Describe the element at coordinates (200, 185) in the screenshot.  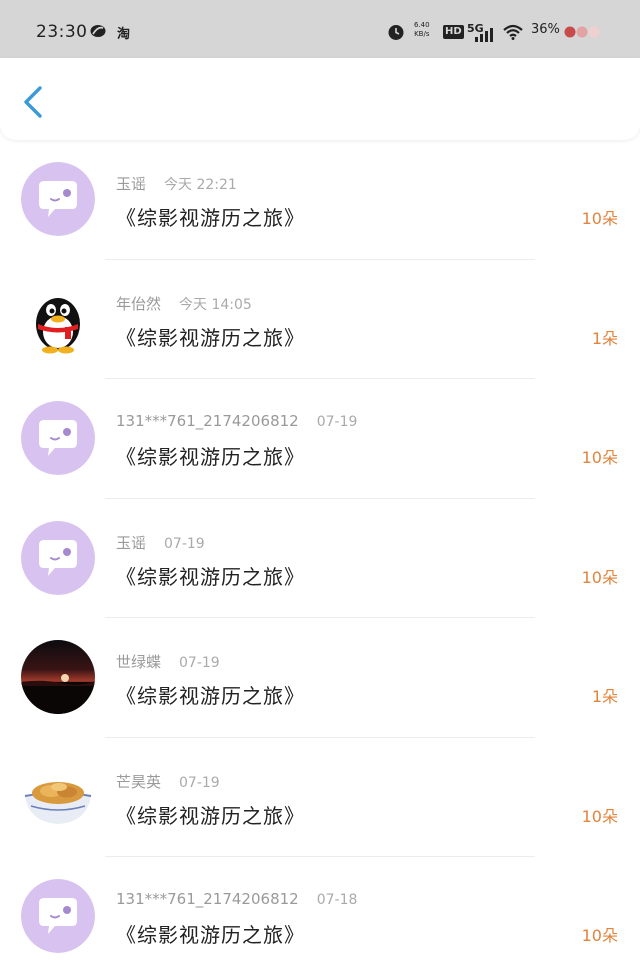
I see `sent-date: 今天 22:21` at that location.